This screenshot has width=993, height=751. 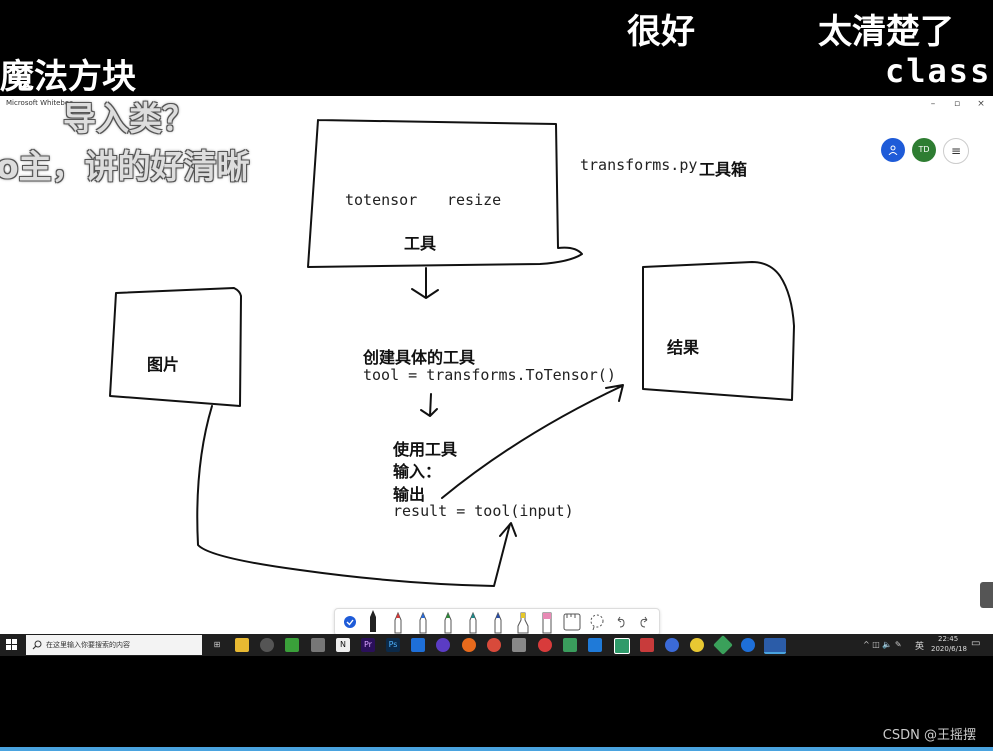 I want to click on active-app-icon, so click(x=775, y=646).